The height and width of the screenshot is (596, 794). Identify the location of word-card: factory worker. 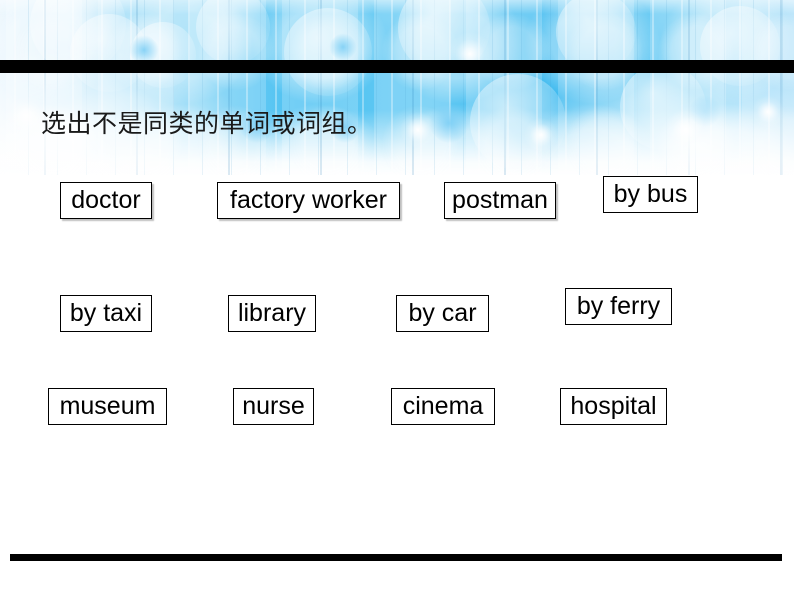
(308, 200).